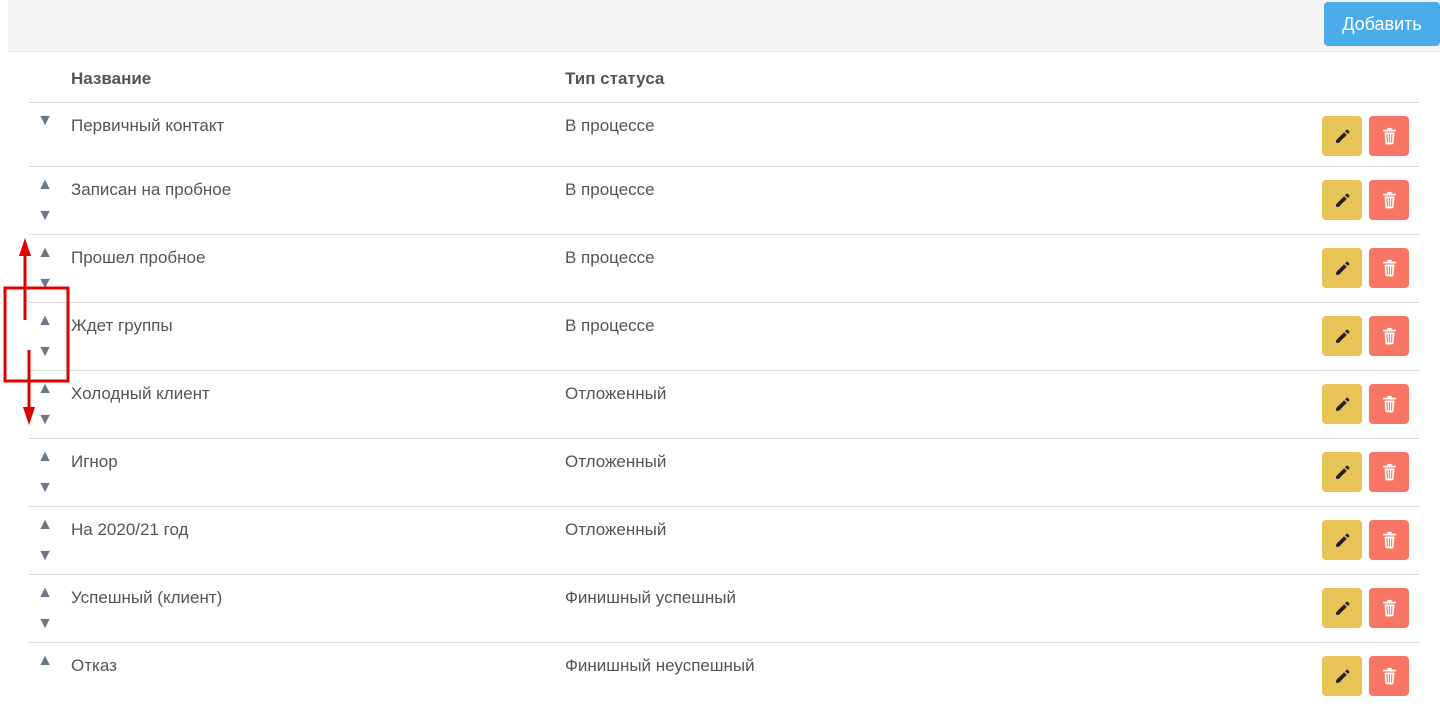  I want to click on column-header-type: Тип статуса, so click(615, 78).